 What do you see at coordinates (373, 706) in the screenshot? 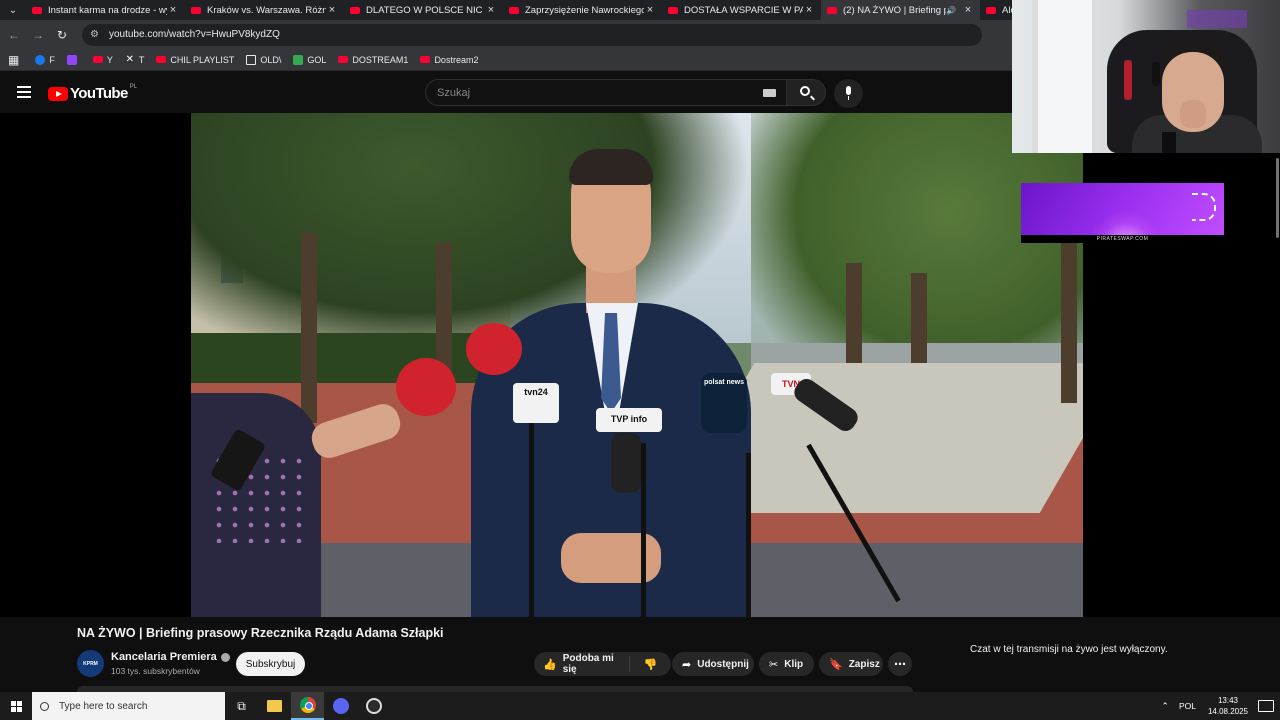
I see `obs-icon` at bounding box center [373, 706].